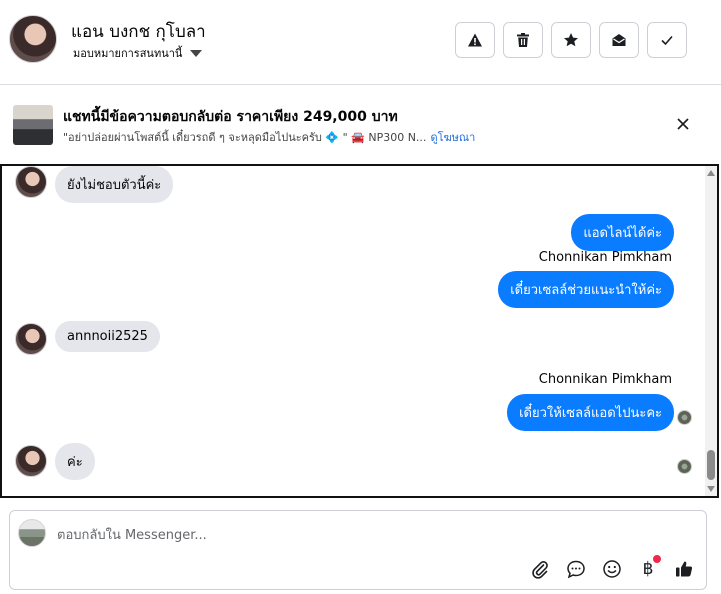 The image size is (721, 594). What do you see at coordinates (622, 232) in the screenshot?
I see `outgoing-message: แอดไลน์ได้ค่ะ` at bounding box center [622, 232].